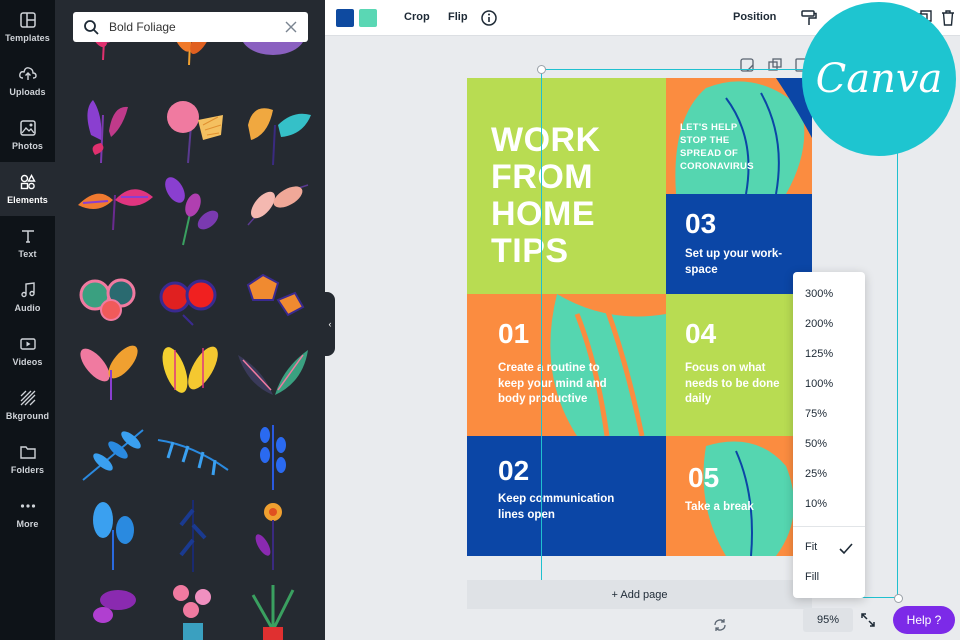 This screenshot has width=960, height=640. I want to click on upload-icon, so click(27, 74).